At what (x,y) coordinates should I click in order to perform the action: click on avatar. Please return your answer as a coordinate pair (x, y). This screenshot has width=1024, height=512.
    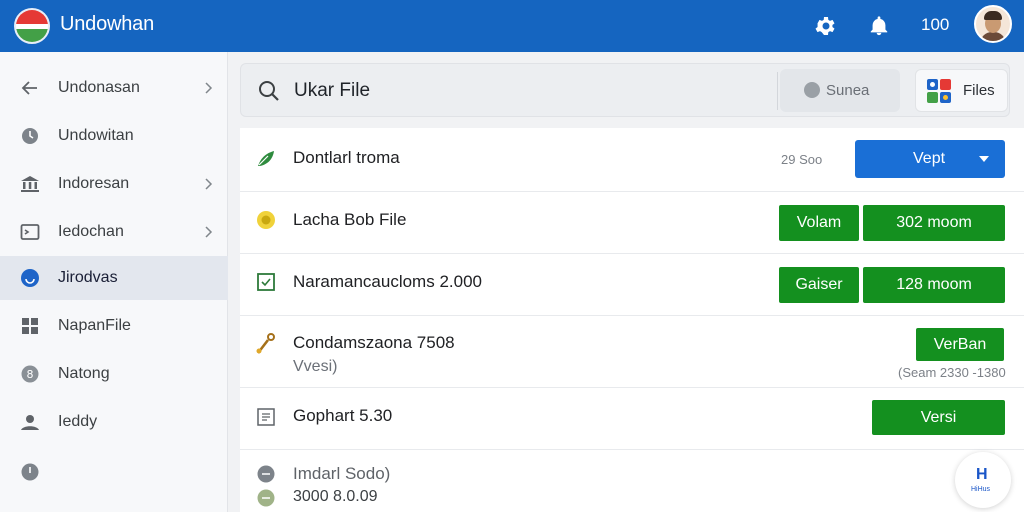
    Looking at the image, I should click on (993, 24).